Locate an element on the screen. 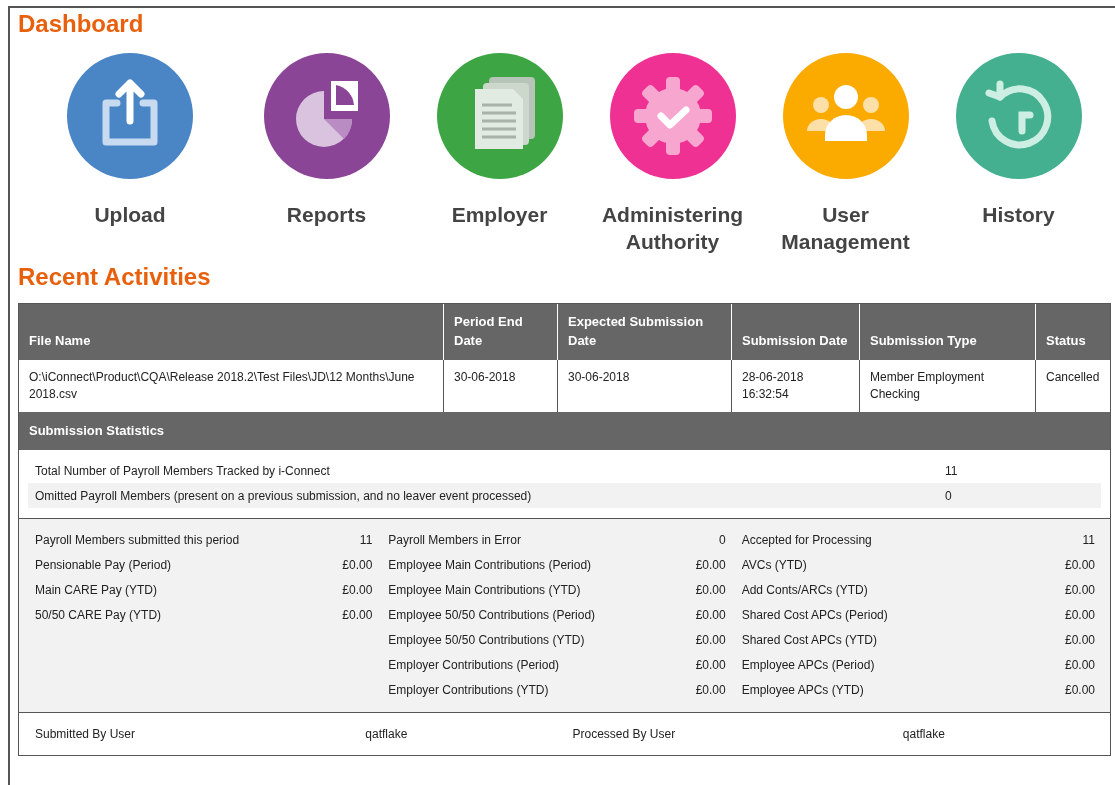 The image size is (1115, 785). stat-label: Add Conts/ARCs (YTD) is located at coordinates (804, 589).